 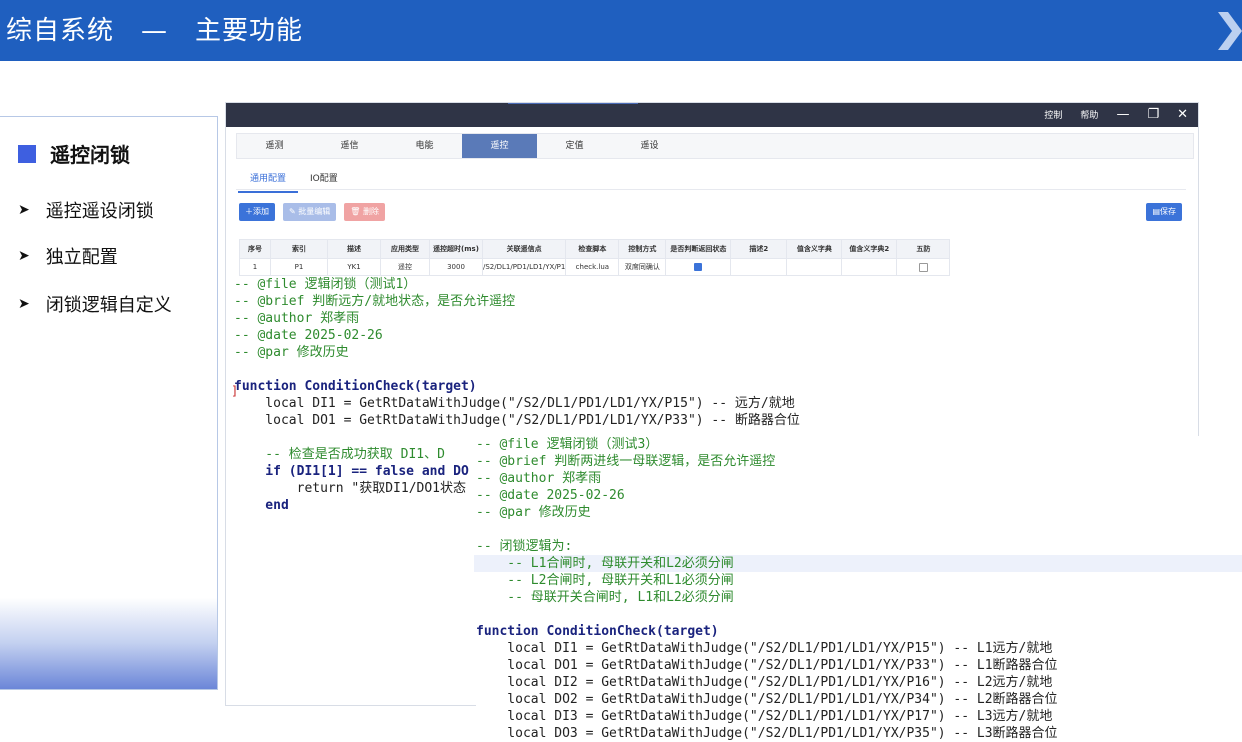 What do you see at coordinates (814, 249) in the screenshot?
I see `column-header: 值含义字典` at bounding box center [814, 249].